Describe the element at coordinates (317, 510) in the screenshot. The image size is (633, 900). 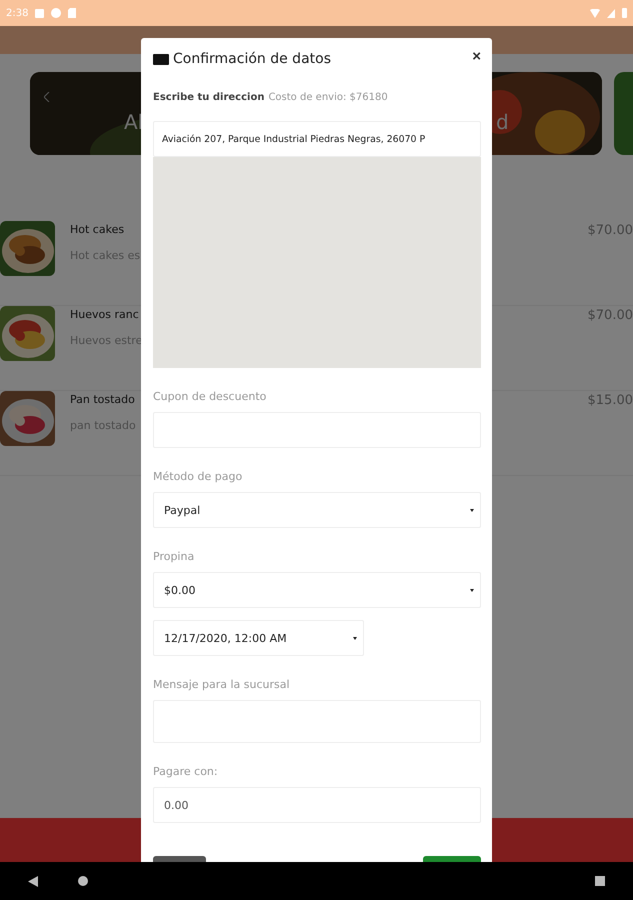
I see `select-field: Paypal` at that location.